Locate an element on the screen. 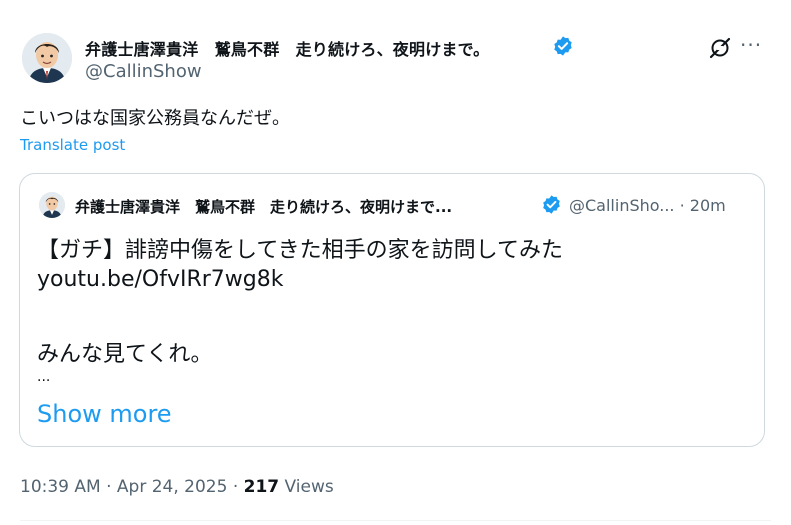 This screenshot has height=525, width=791. show-more-link: Show more is located at coordinates (104, 414).